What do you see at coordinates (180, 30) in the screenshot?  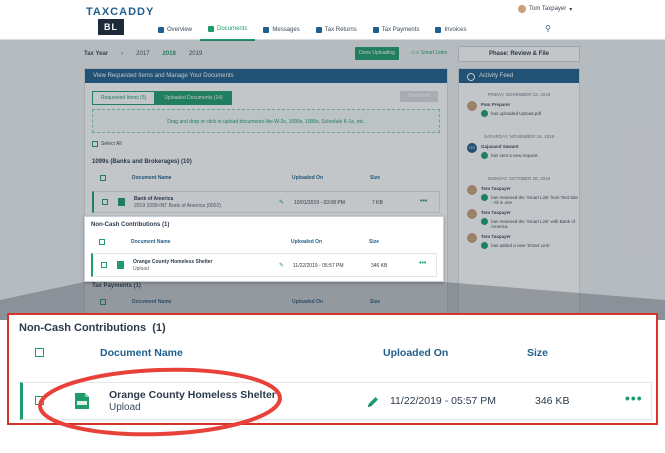 I see `tab-label: Overview` at bounding box center [180, 30].